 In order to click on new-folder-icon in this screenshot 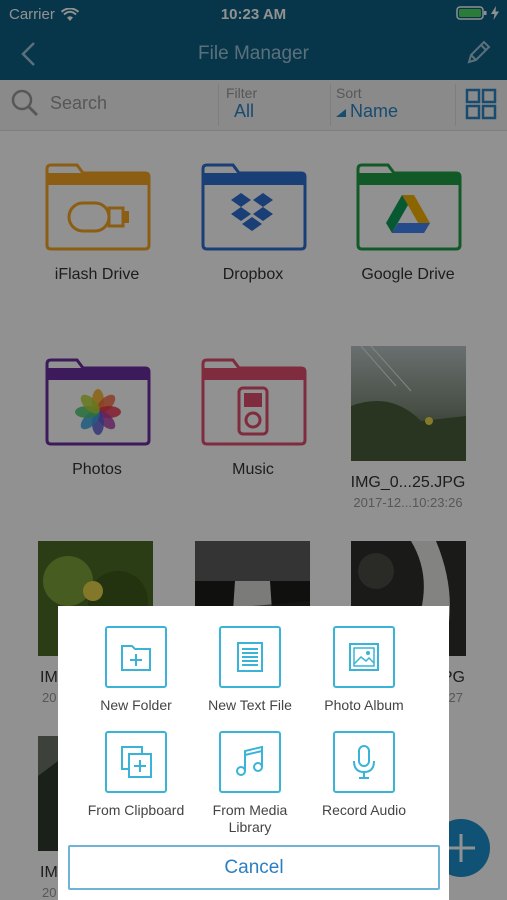, I will do `click(136, 657)`.